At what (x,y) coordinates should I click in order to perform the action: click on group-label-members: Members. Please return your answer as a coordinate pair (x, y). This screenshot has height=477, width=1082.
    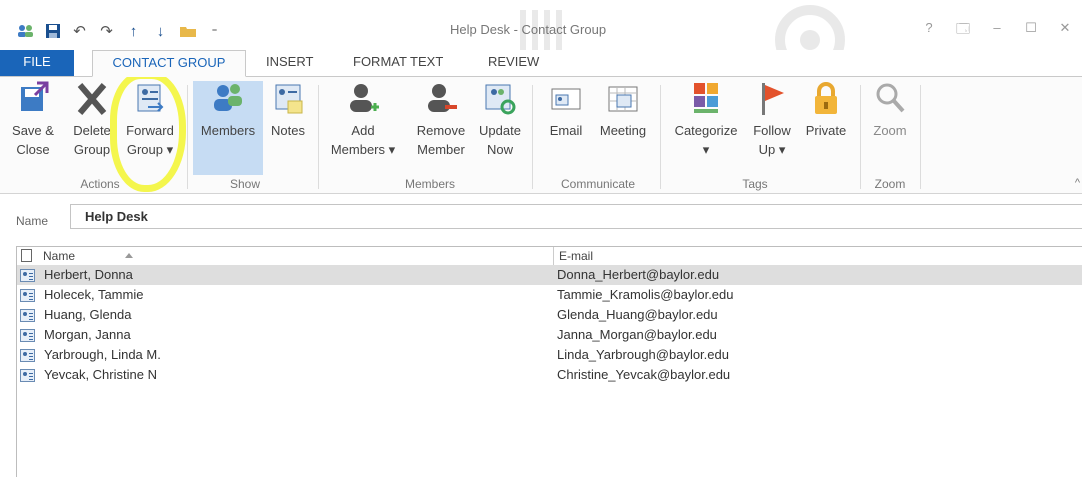
    Looking at the image, I should click on (429, 184).